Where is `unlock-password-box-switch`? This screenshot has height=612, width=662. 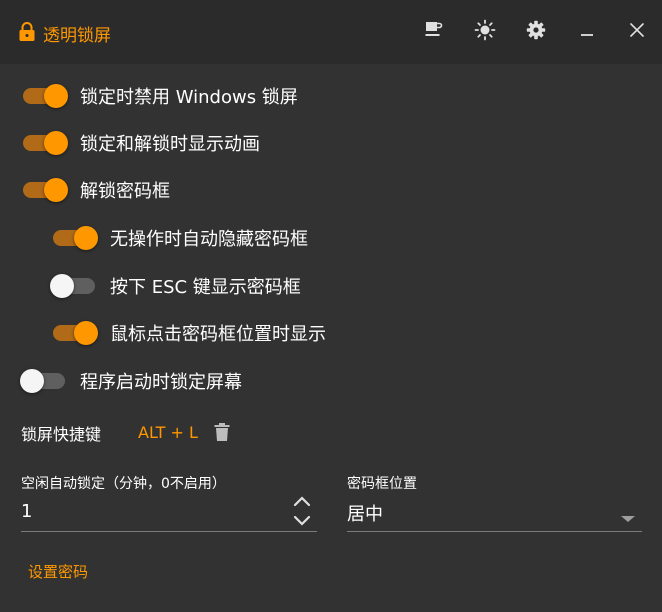 unlock-password-box-switch is located at coordinates (44, 190).